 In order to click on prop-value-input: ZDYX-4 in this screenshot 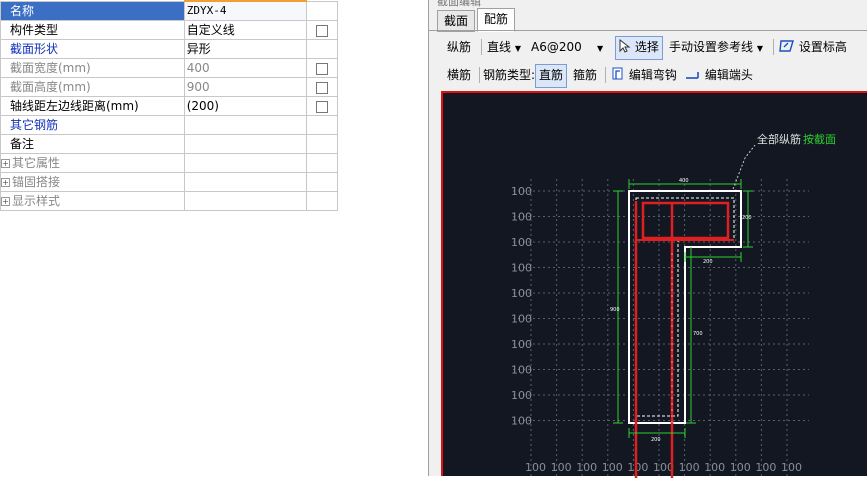, I will do `click(245, 10)`.